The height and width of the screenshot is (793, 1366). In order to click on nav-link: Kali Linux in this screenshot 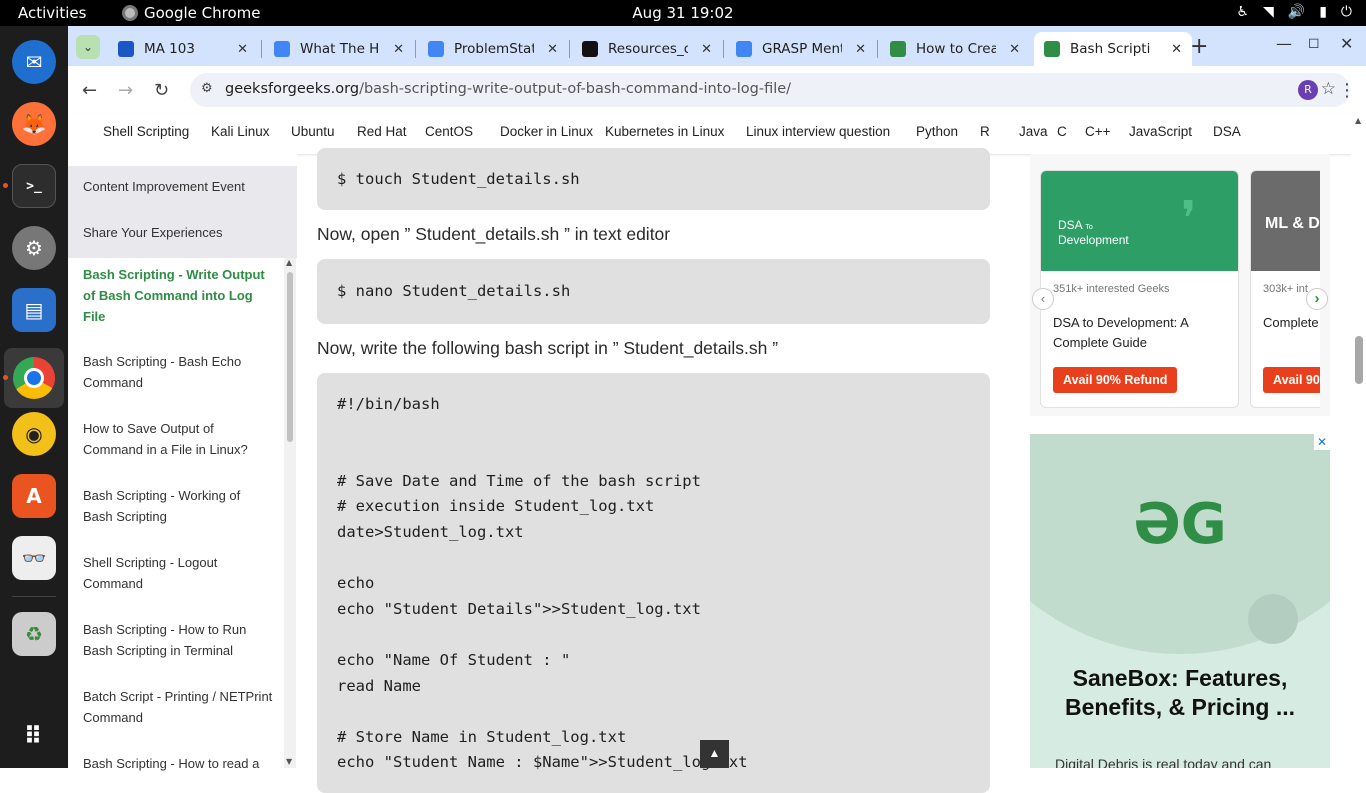, I will do `click(240, 131)`.